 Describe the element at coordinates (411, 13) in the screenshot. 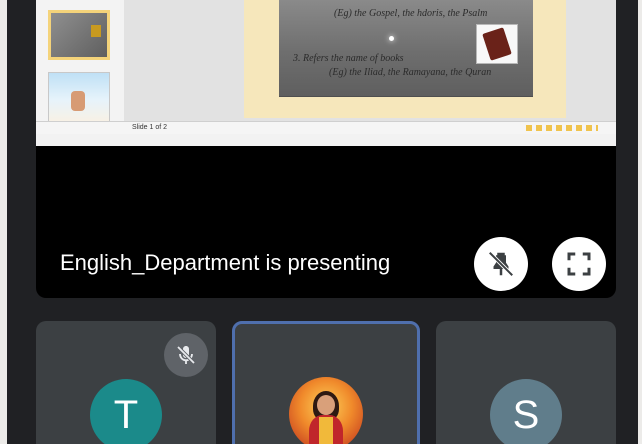

I see `slide-text-line-1: (Eg) the Gospel, the hdoris, the Psalm` at that location.